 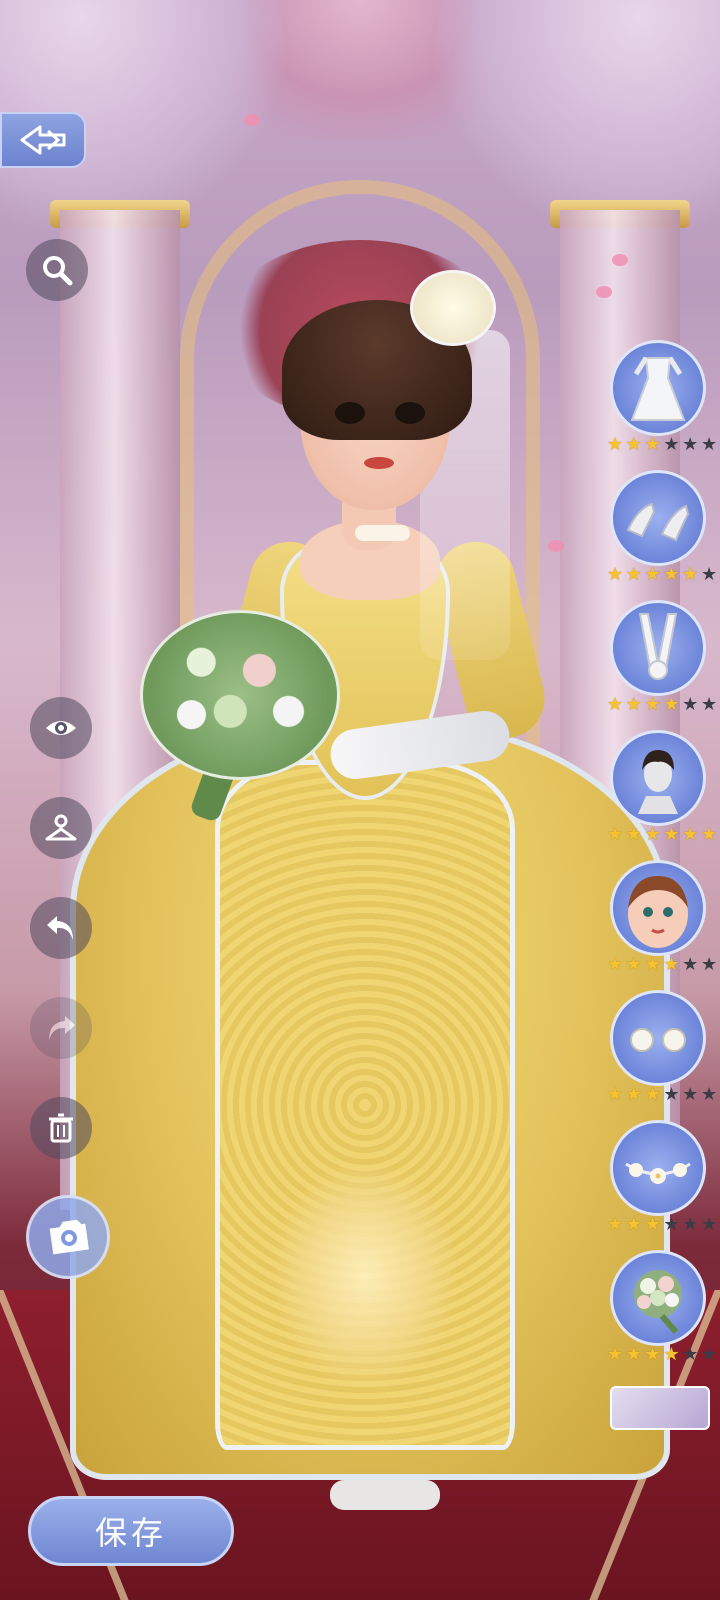 What do you see at coordinates (660, 1408) in the screenshot?
I see `next-item-card` at bounding box center [660, 1408].